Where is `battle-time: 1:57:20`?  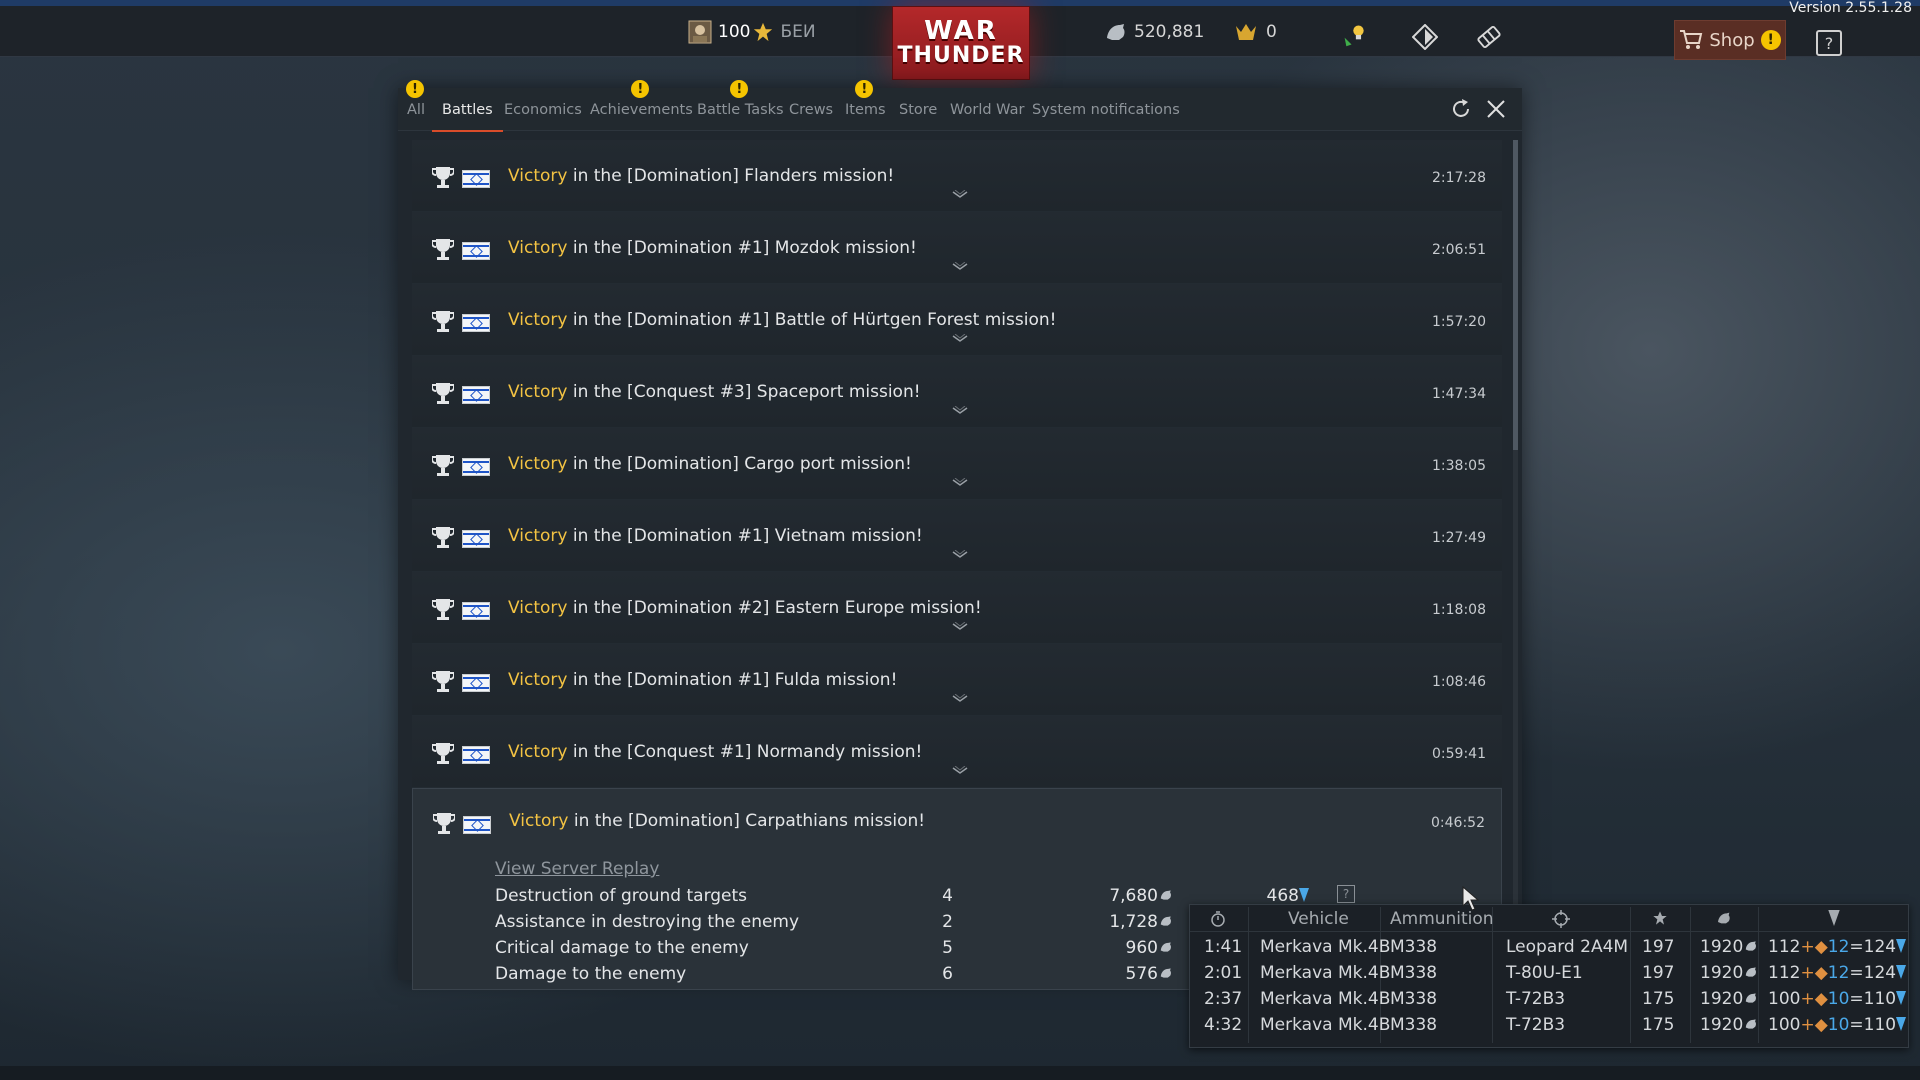 battle-time: 1:57:20 is located at coordinates (1459, 322).